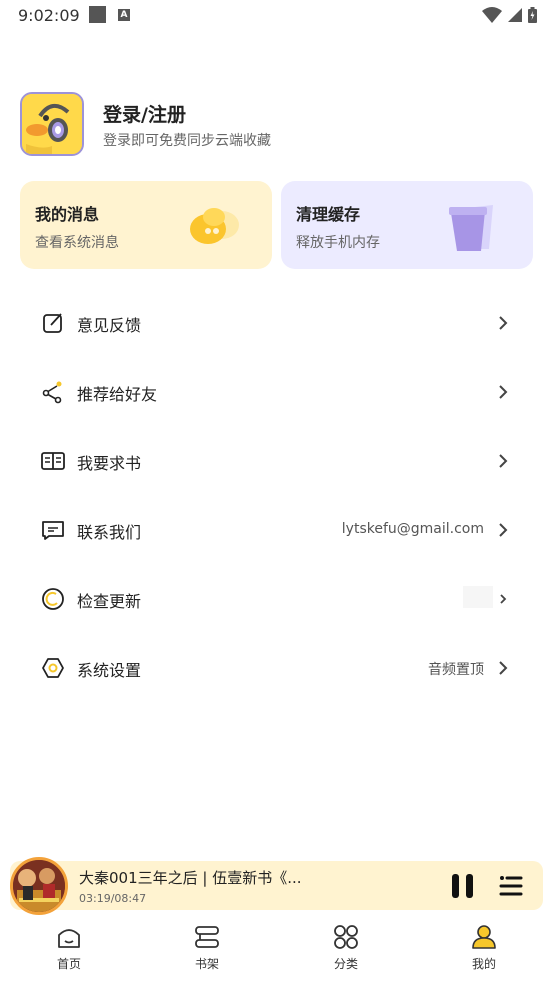 Image resolution: width=553 pixels, height=984 pixels. Describe the element at coordinates (483, 964) in the screenshot. I see `tab-profile-label: 我的` at that location.